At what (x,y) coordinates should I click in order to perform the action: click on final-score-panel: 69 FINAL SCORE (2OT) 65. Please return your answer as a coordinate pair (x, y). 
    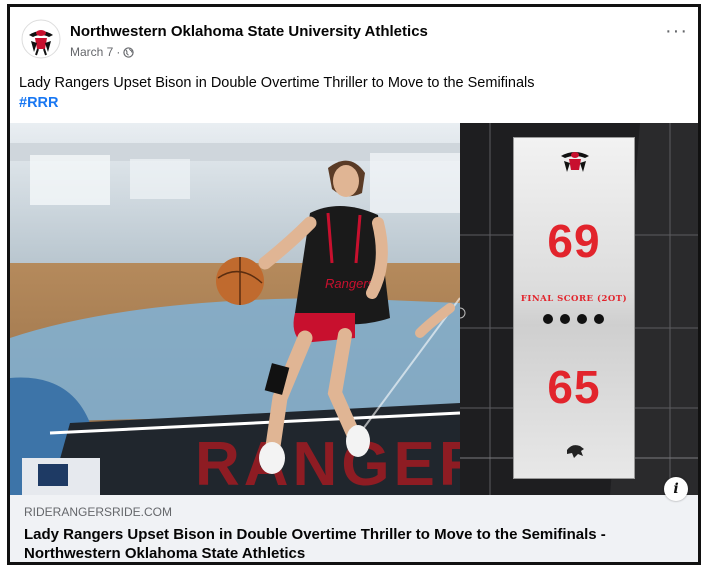
    Looking at the image, I should click on (574, 308).